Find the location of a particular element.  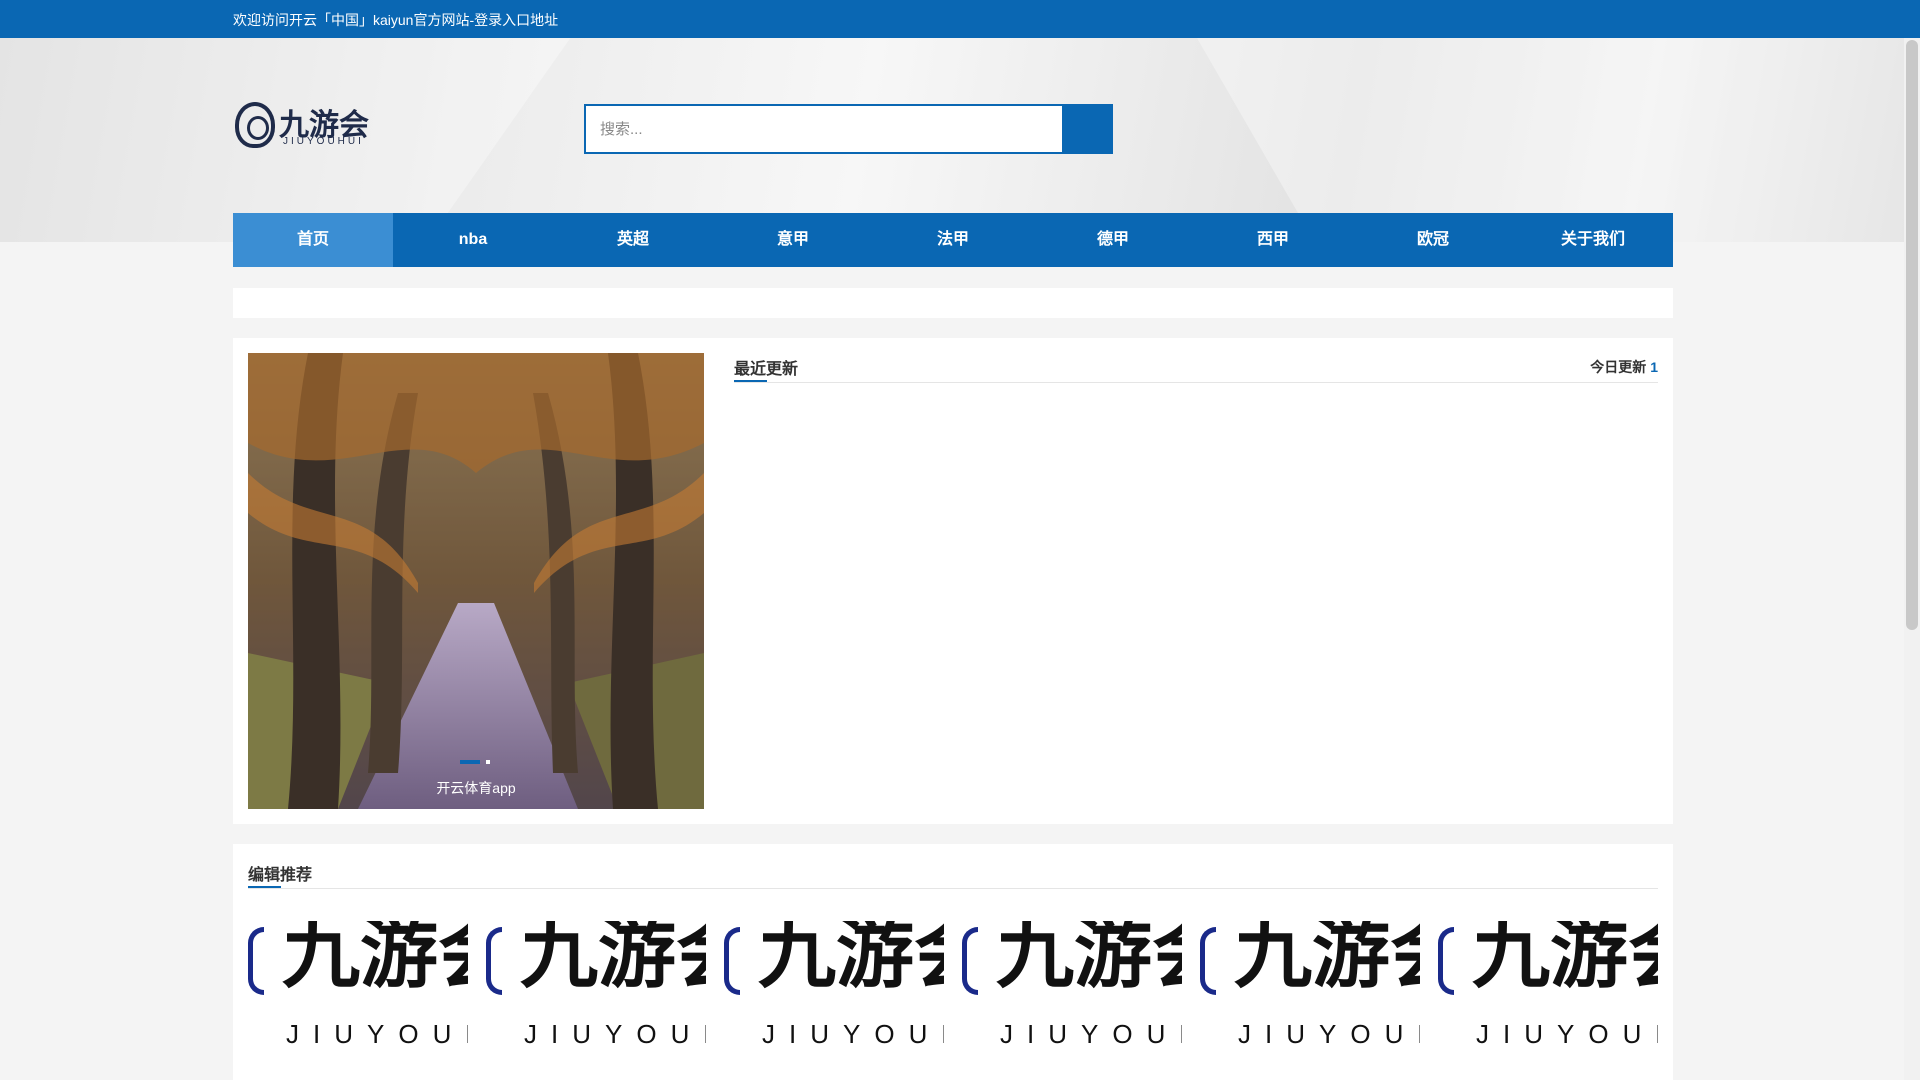

logo-en-text: JIUYOUHUI is located at coordinates (323, 141).